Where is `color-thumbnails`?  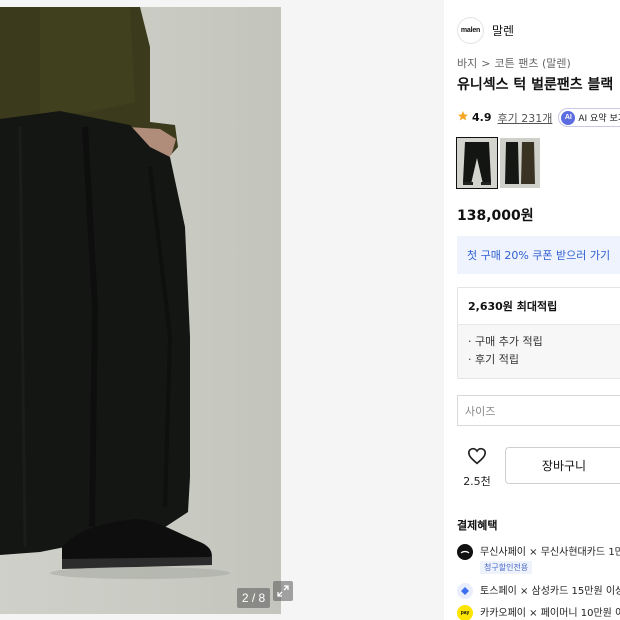 color-thumbnails is located at coordinates (498, 163).